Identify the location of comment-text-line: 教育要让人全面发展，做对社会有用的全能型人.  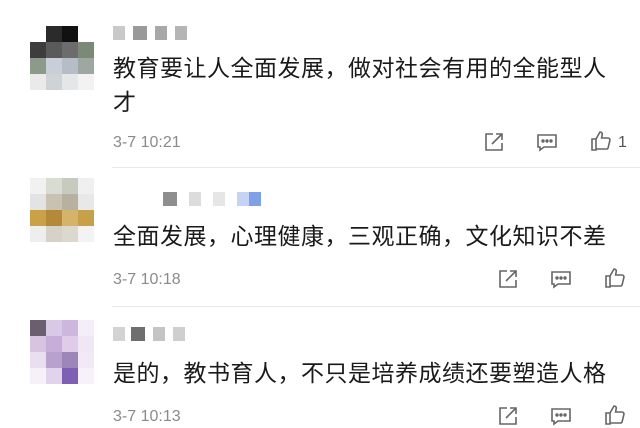
(360, 69).